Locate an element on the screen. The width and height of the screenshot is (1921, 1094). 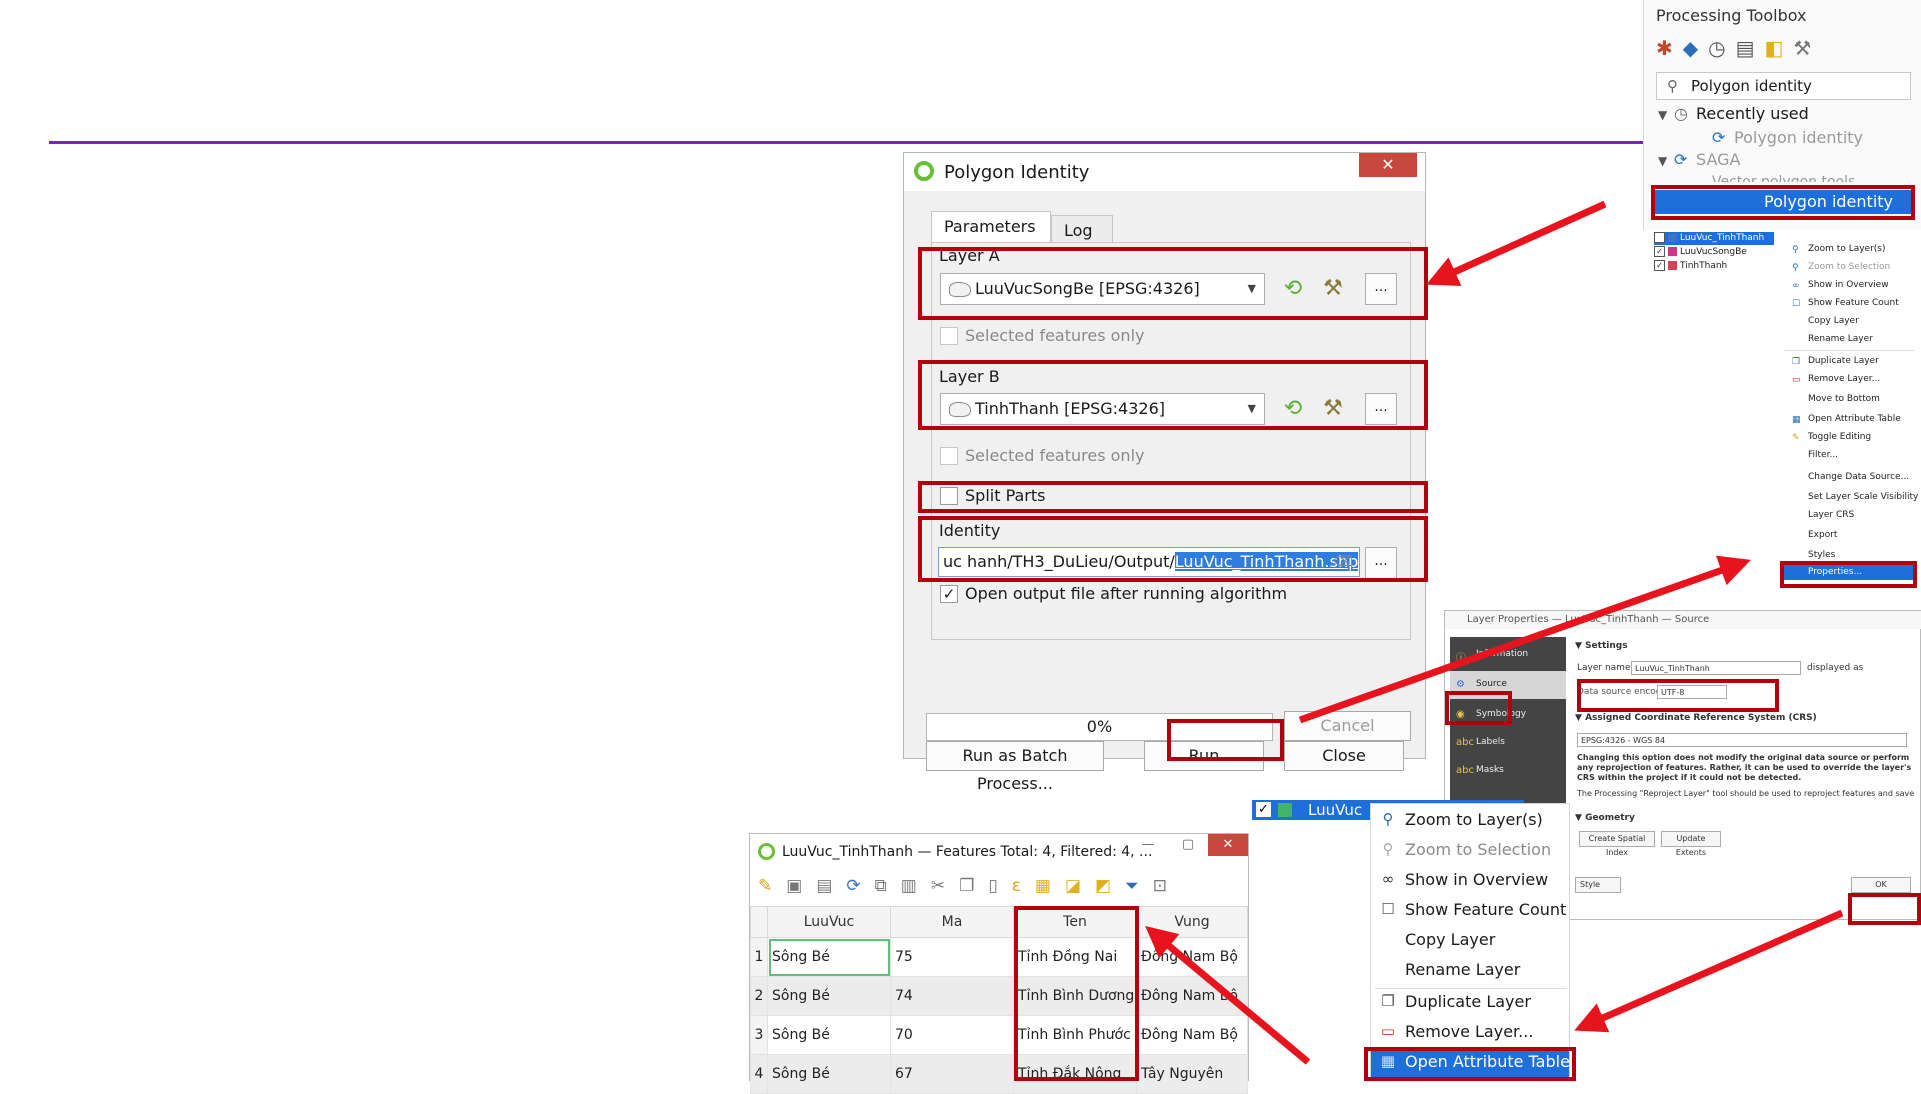
layer-b-combo: TinhThanh [EPSG:4326] ▼ is located at coordinates (1102, 409).